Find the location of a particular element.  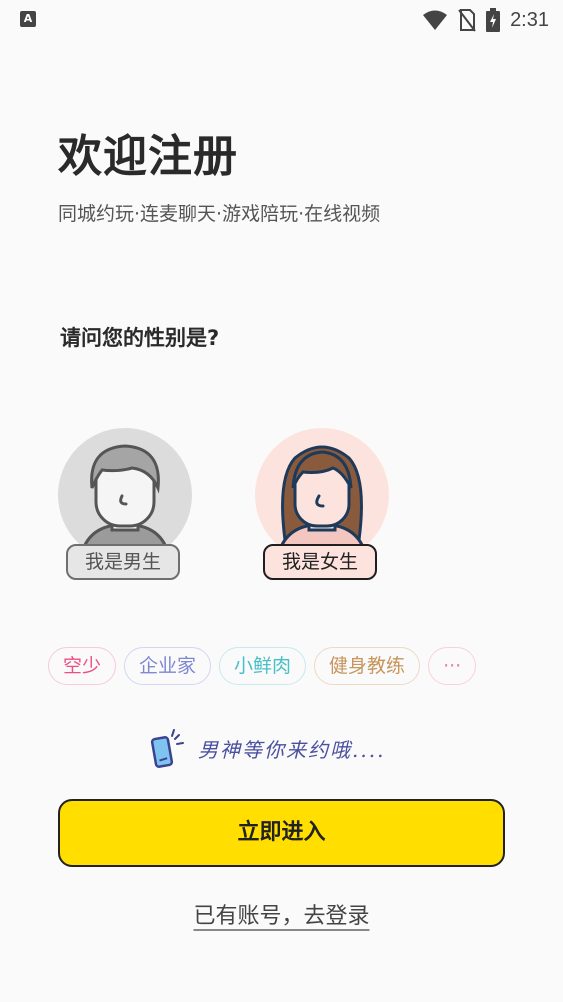

login-link-container: 已有账号，去登录 is located at coordinates (281, 914).